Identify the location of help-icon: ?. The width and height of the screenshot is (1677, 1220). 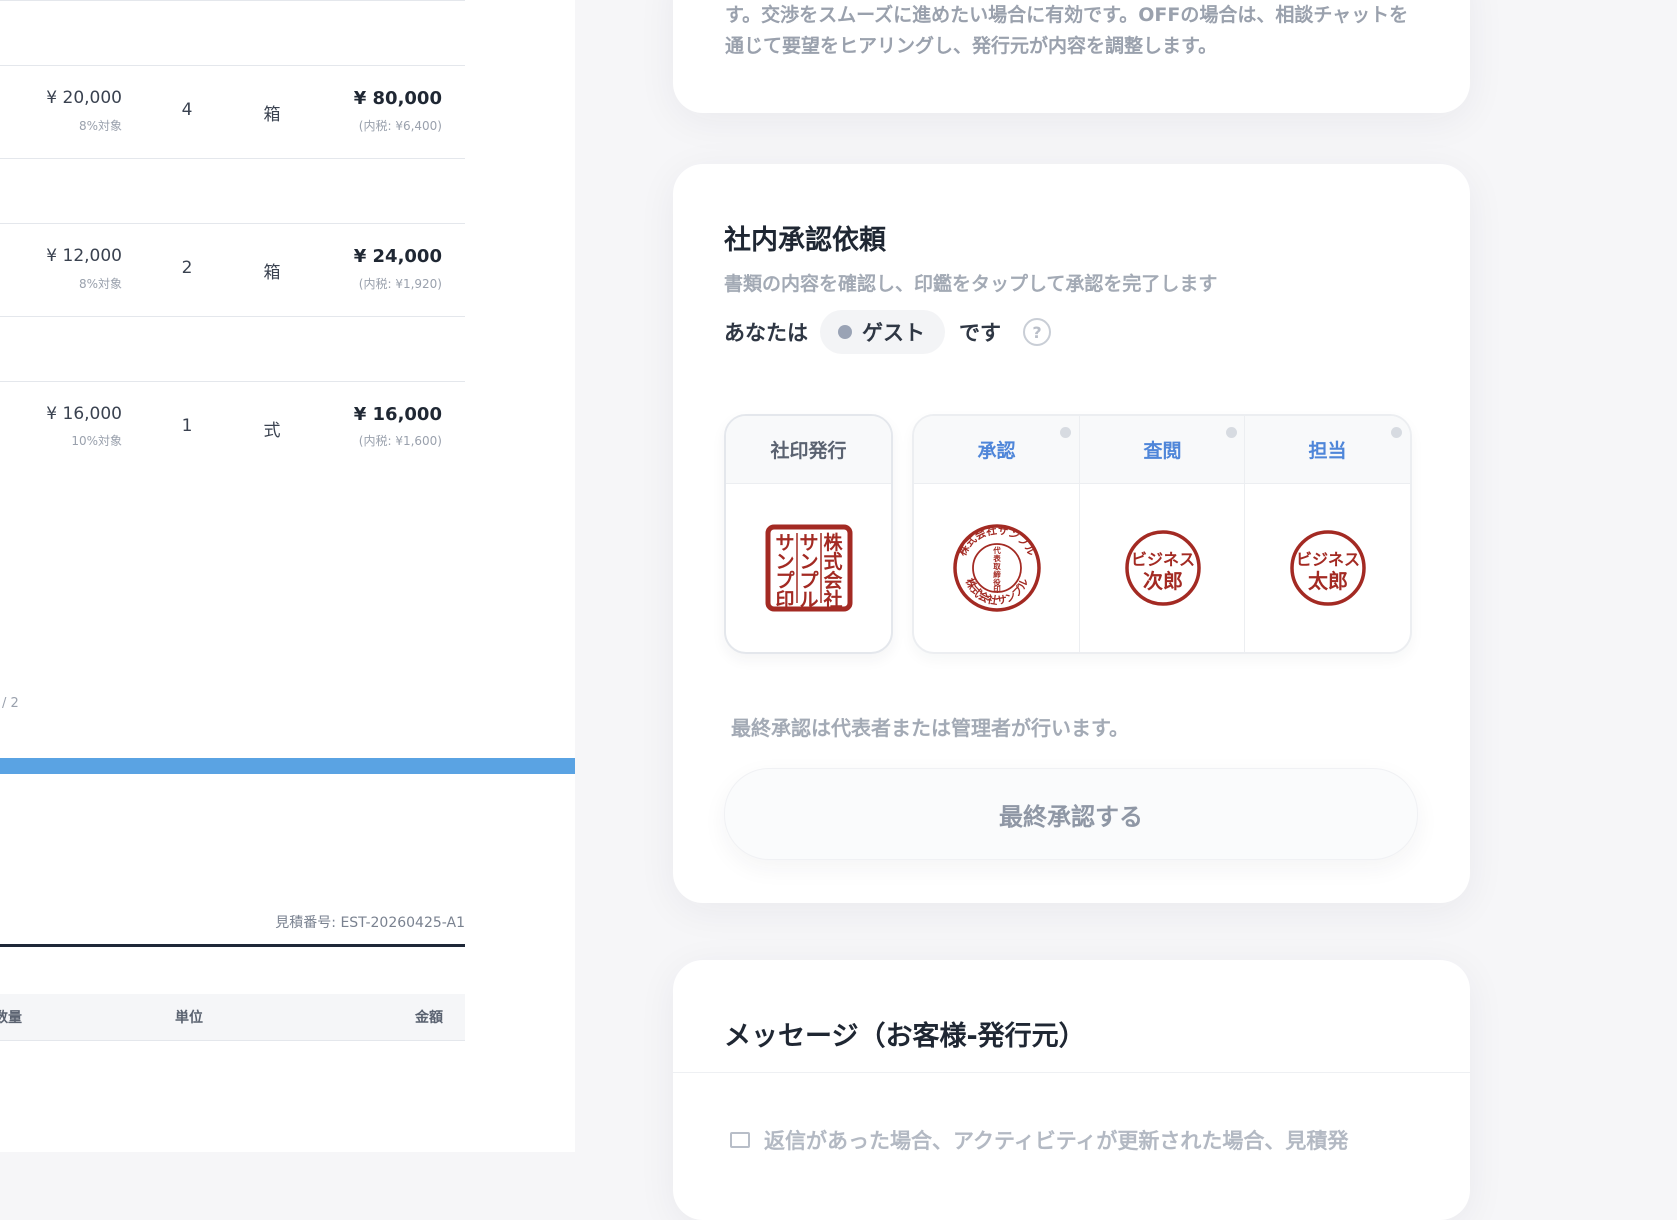
(1037, 332).